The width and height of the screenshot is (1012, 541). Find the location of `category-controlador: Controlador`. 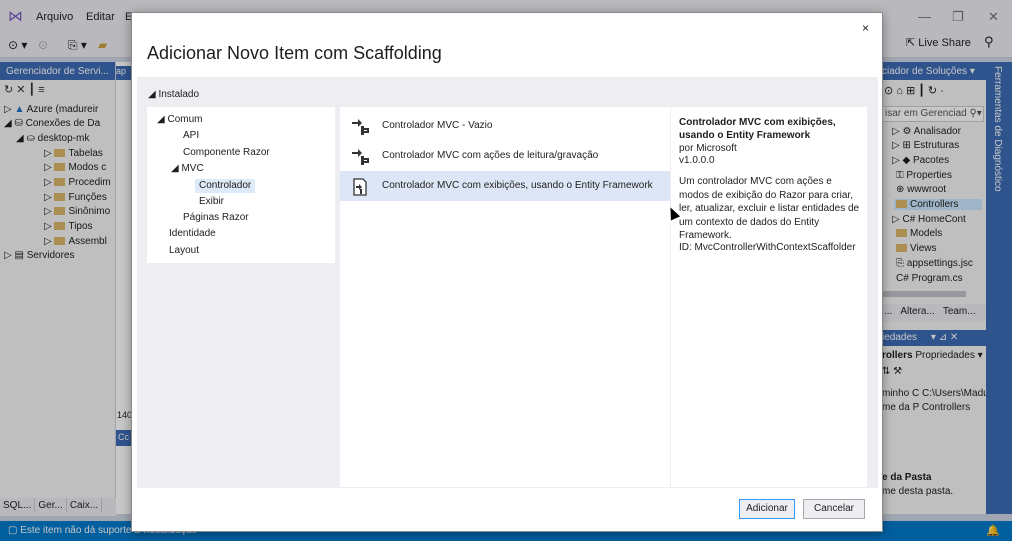

category-controlador: Controlador is located at coordinates (225, 186).